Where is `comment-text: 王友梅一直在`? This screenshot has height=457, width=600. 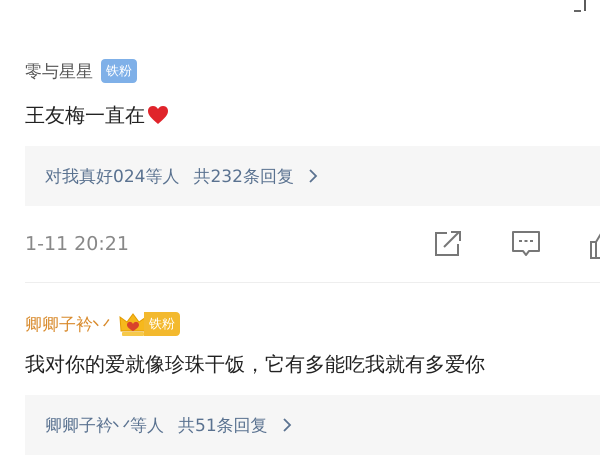 comment-text: 王友梅一直在 is located at coordinates (85, 115).